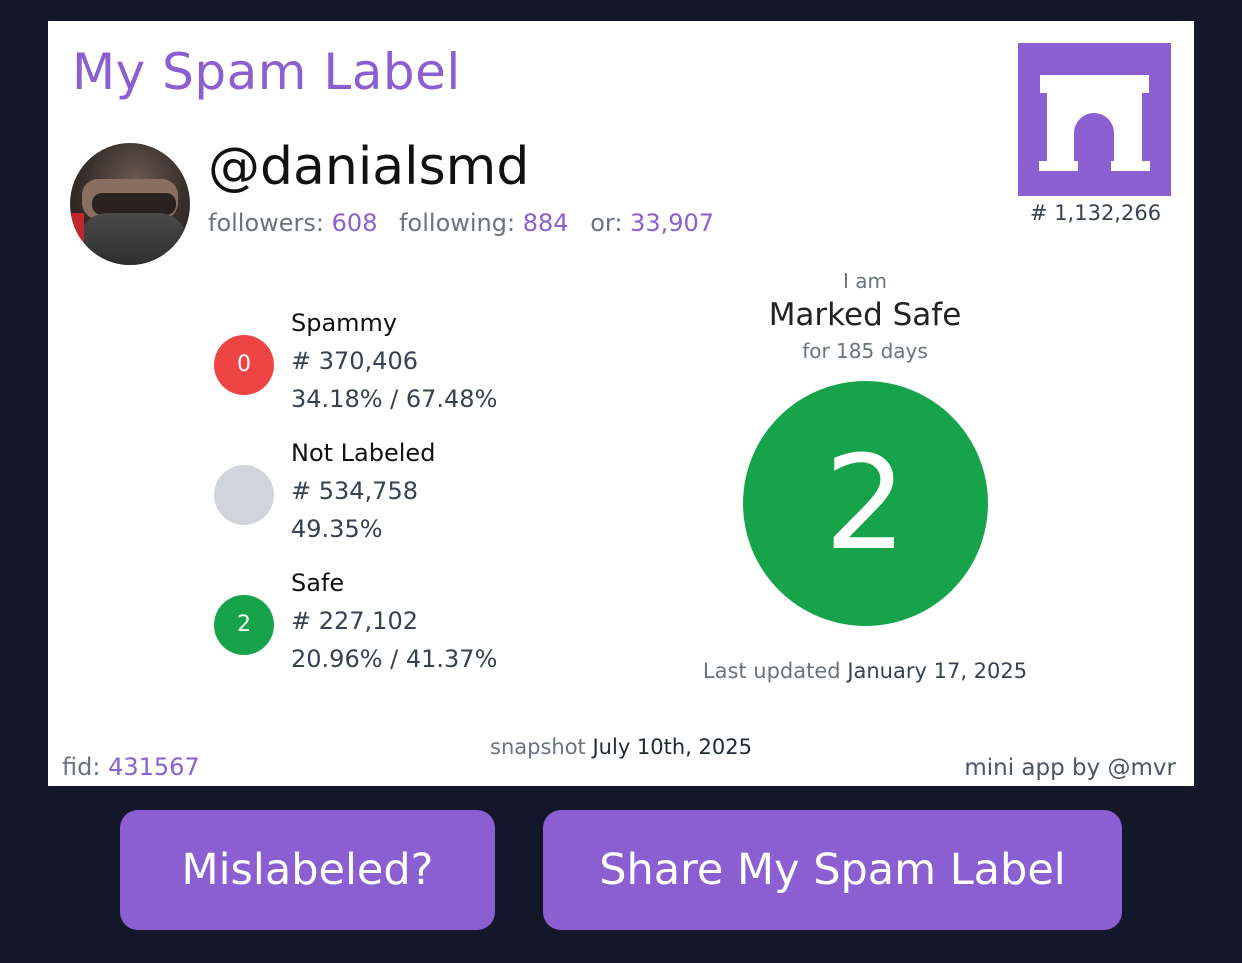  I want to click on card-title: My Spam Label, so click(266, 72).